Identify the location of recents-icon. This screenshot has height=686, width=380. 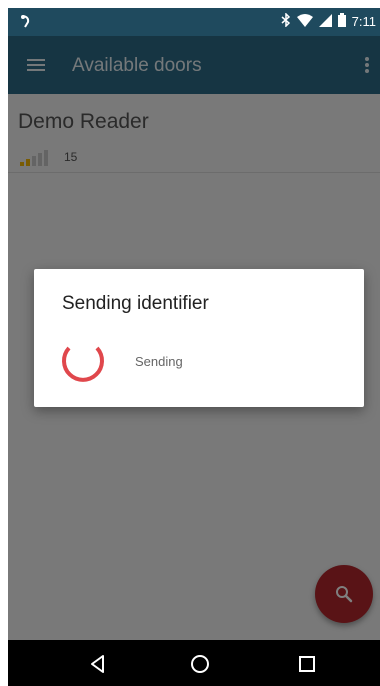
(307, 664).